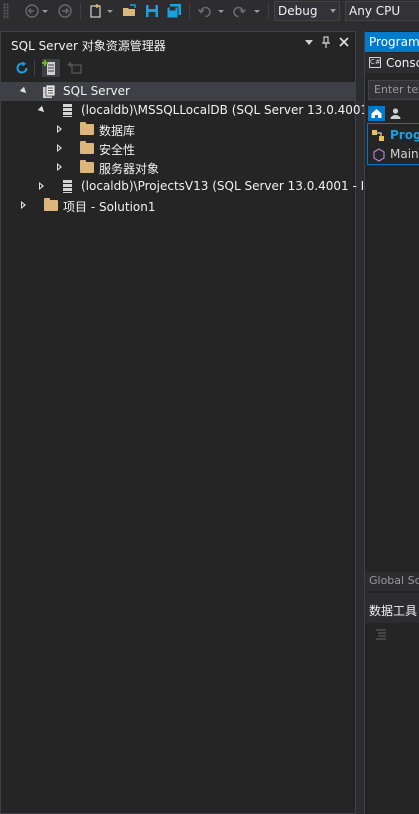  I want to click on tree-node-projects: 项目 - Solution1, so click(178, 205).